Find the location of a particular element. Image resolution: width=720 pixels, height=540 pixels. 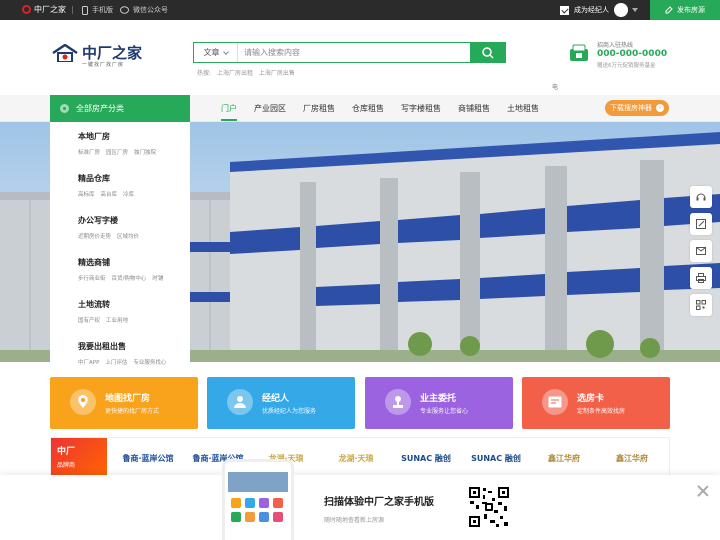

category-office: 办公写字楼 近期房价走势 区域均价 is located at coordinates (120, 234).